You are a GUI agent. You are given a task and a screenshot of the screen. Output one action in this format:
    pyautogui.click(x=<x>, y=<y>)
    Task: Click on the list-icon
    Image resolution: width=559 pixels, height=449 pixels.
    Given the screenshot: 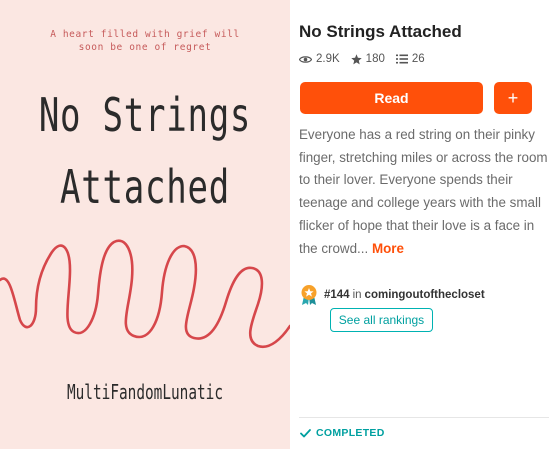 What is the action you would take?
    pyautogui.click(x=401, y=59)
    